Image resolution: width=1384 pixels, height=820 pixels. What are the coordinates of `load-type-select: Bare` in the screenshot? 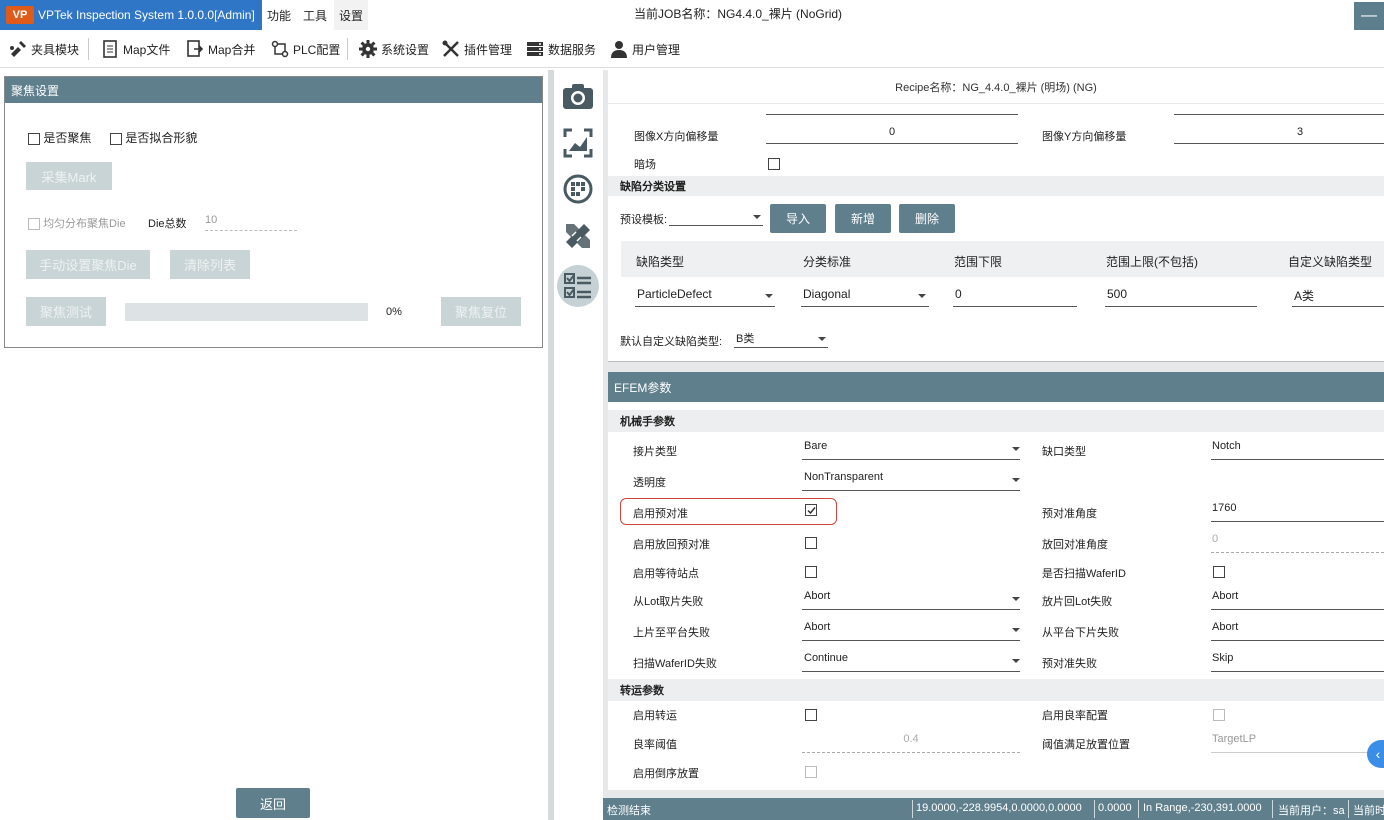 It's located at (911, 450).